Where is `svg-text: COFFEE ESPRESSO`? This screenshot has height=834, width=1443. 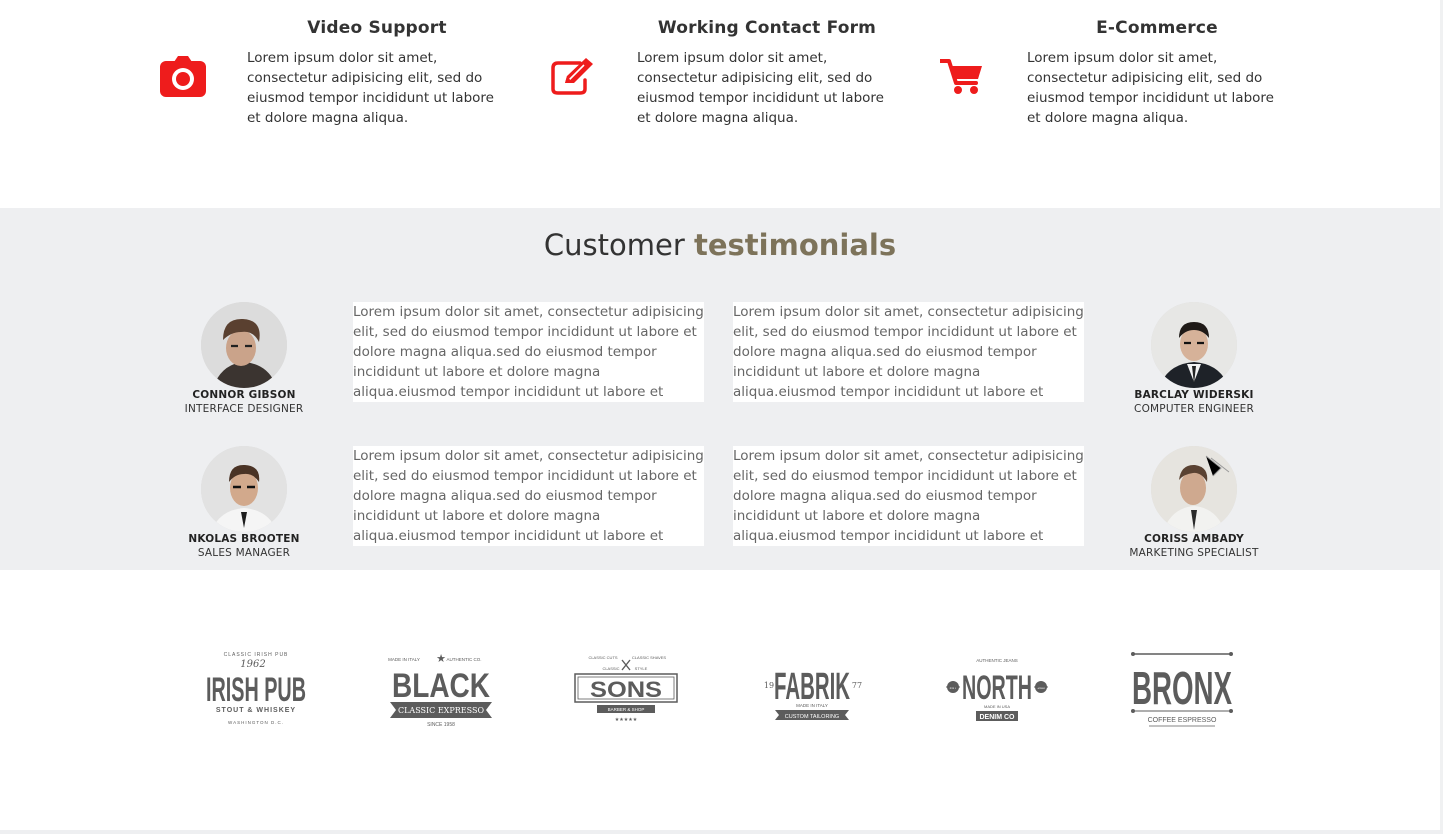 svg-text: COFFEE ESPRESSO is located at coordinates (1182, 720).